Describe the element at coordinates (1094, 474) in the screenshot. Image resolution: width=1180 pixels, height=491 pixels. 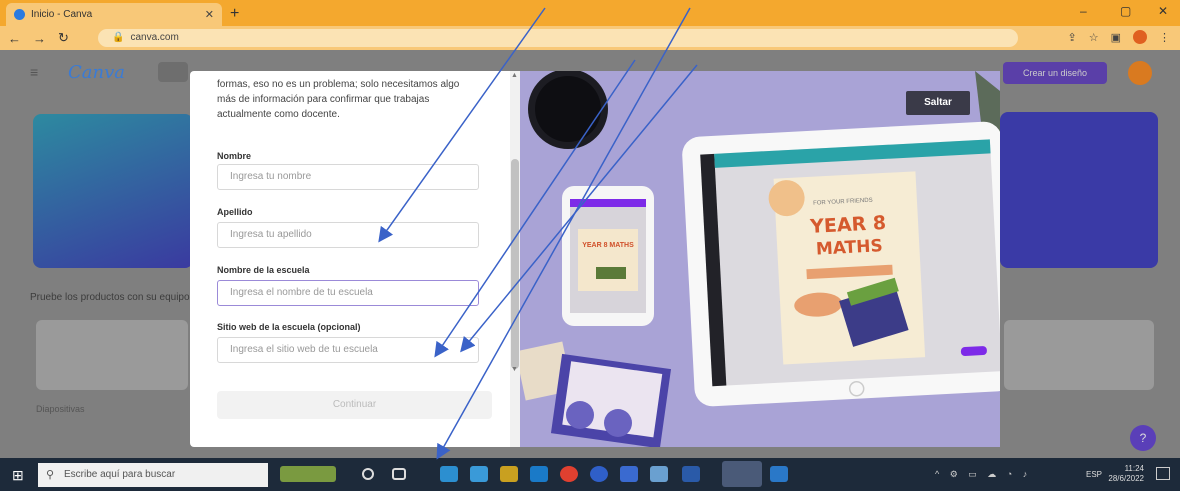
I see `language-indicator: ESP` at that location.